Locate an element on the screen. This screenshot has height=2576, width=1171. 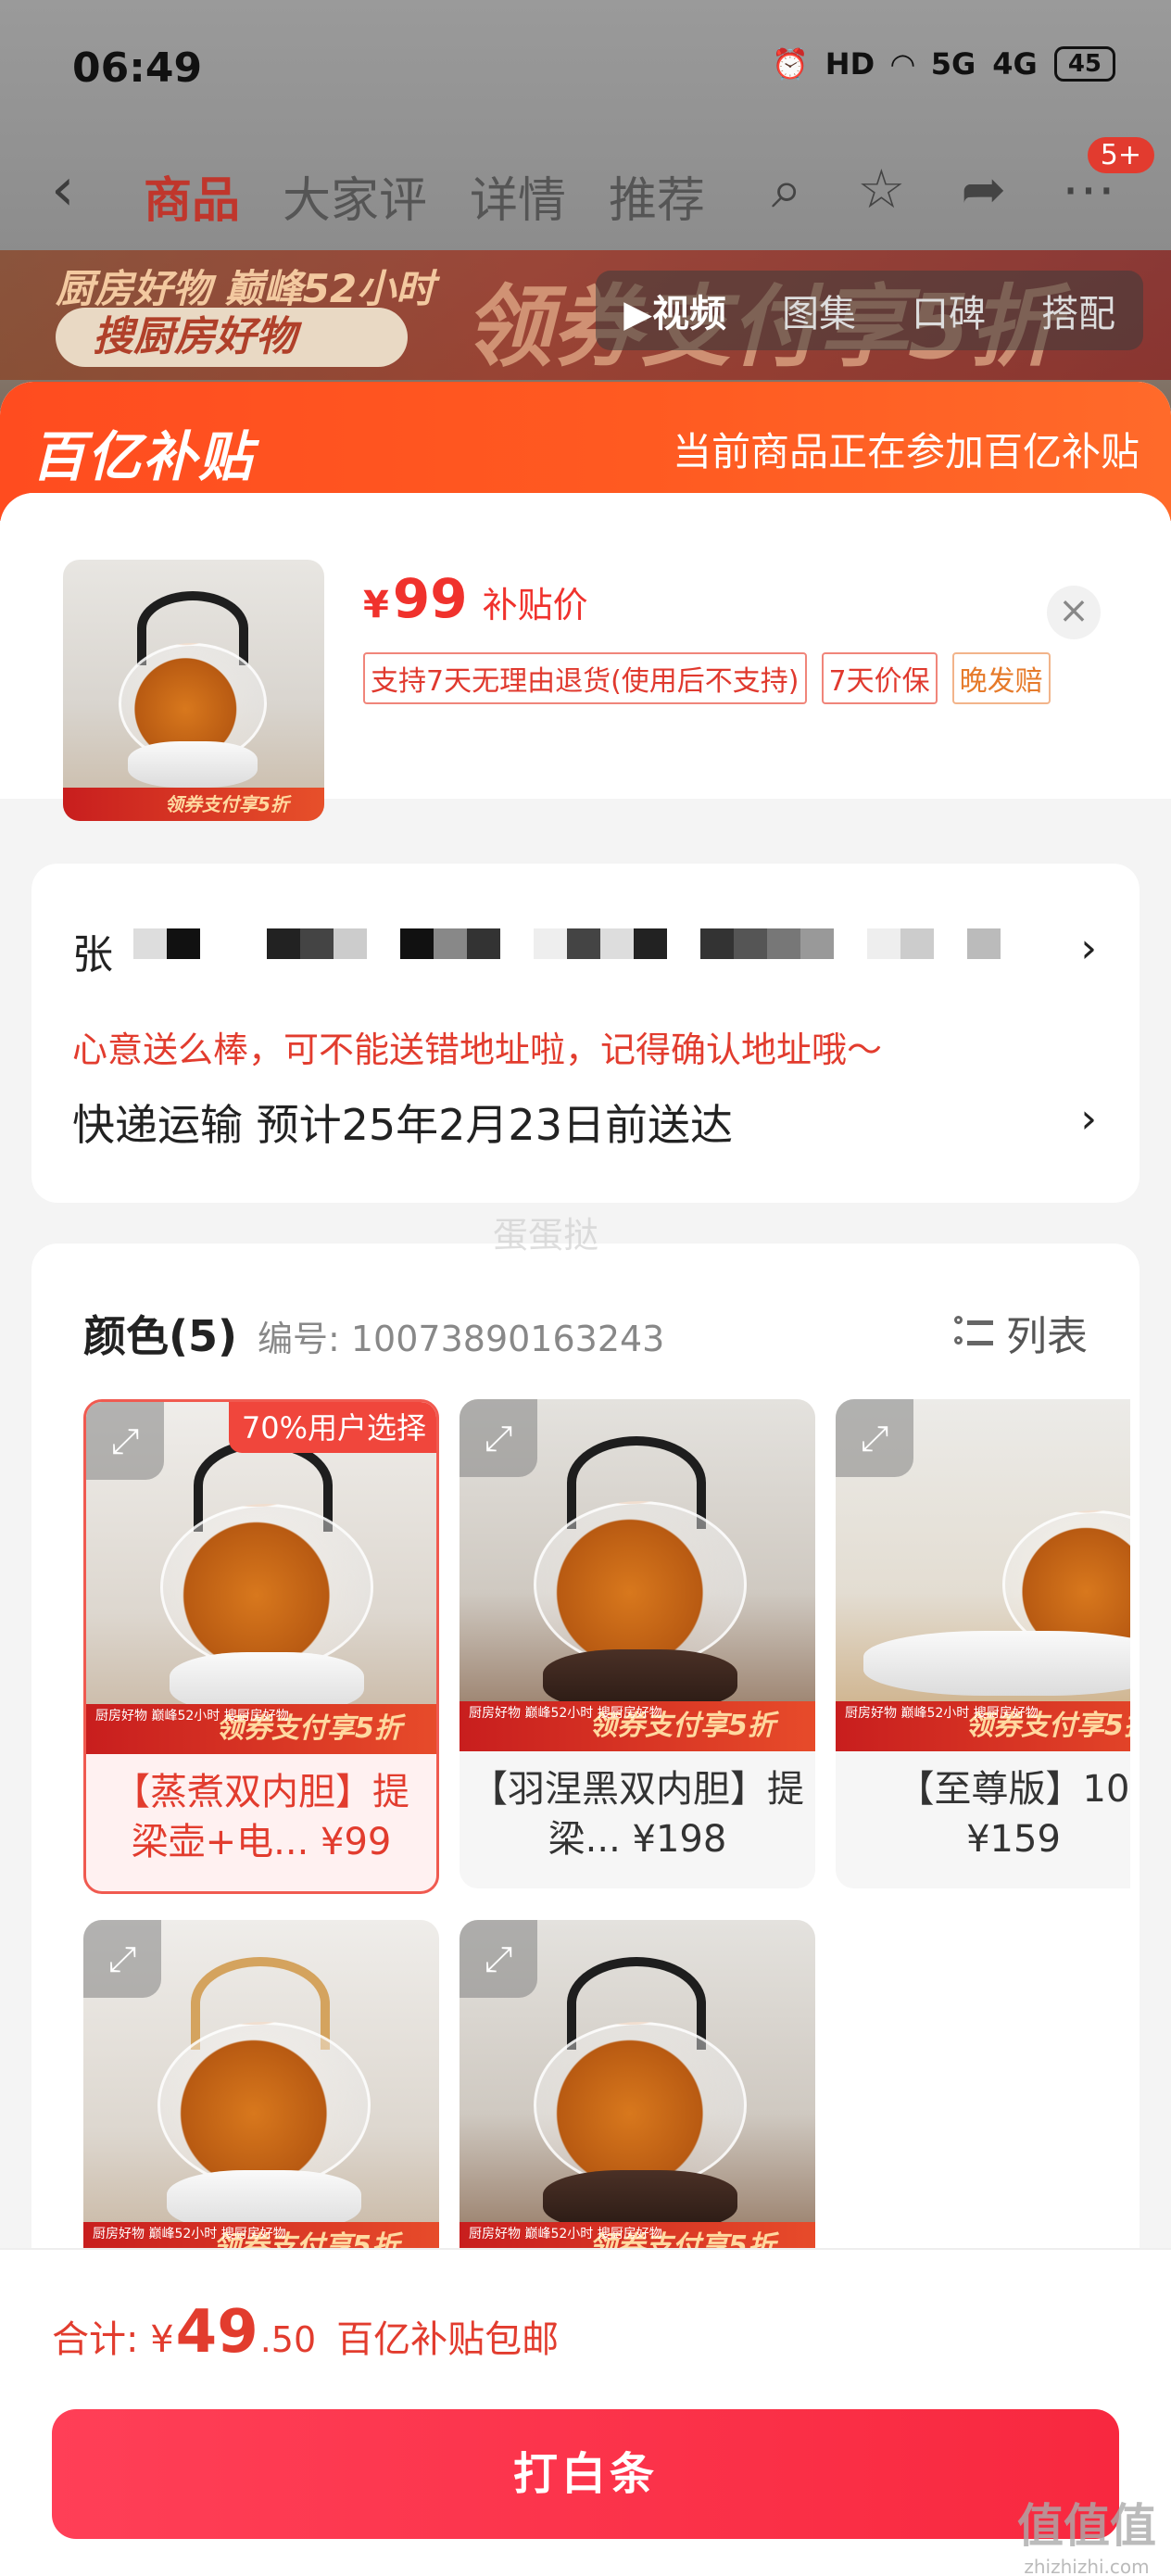
subsidy-tip: 当前商品正在参加百亿补贴 is located at coordinates (906, 452).